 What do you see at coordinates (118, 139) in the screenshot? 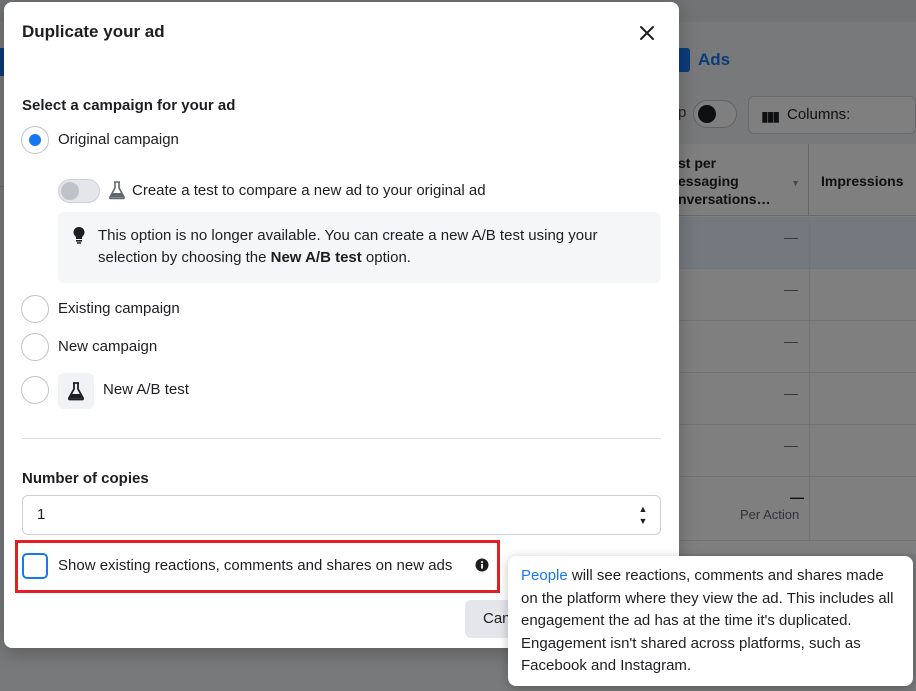
I see `option-label-original: Original campaign` at bounding box center [118, 139].